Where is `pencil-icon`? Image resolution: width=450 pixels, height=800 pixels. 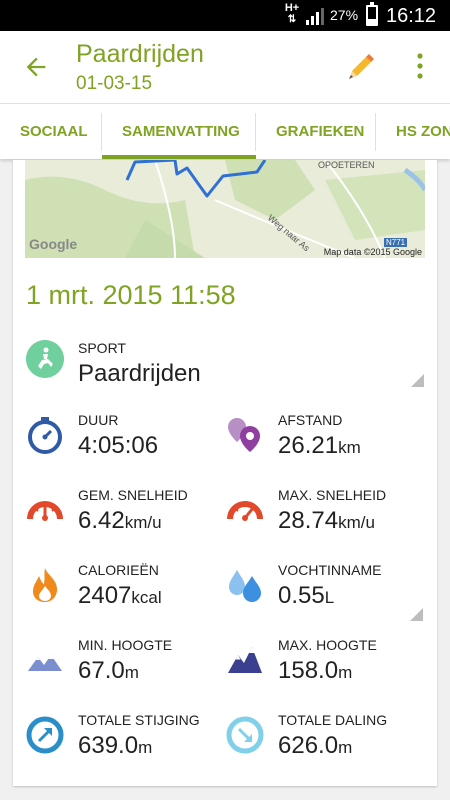 pencil-icon is located at coordinates (361, 66).